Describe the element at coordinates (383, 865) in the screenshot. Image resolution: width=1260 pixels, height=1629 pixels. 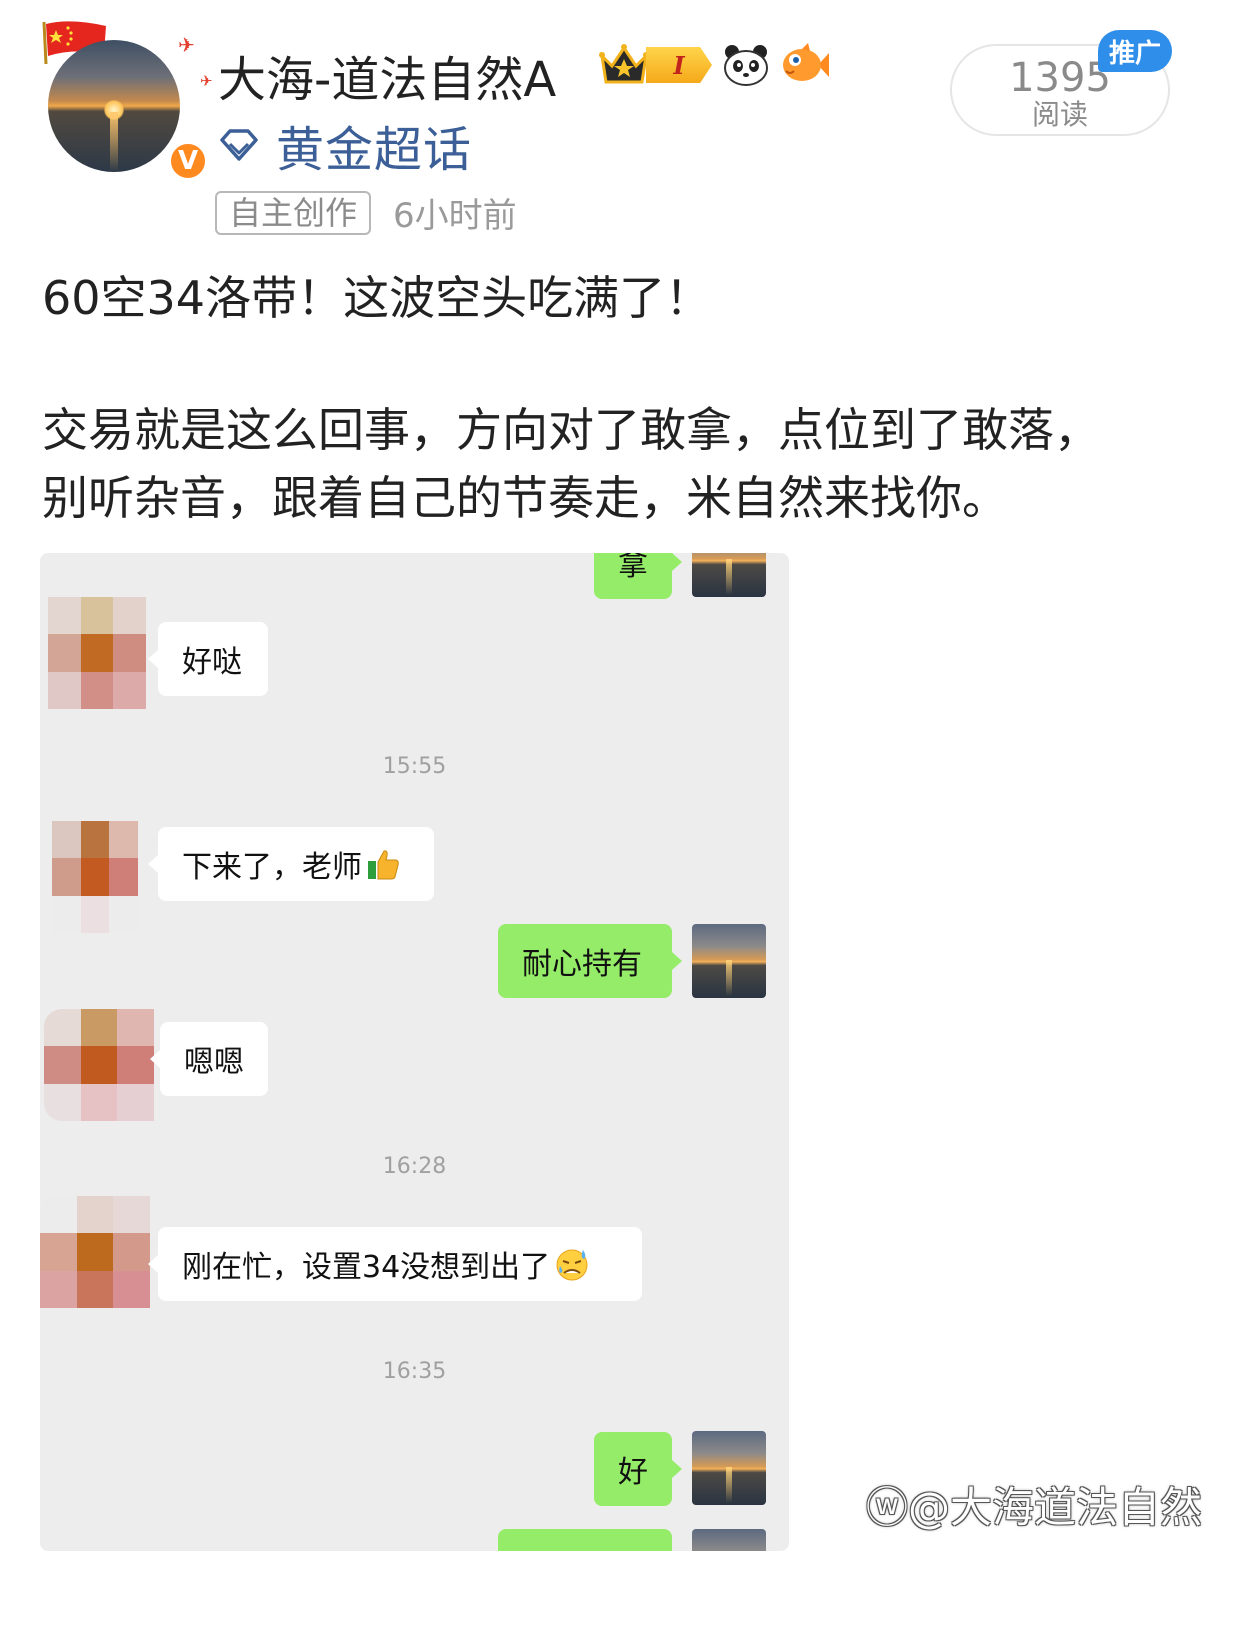
I see `thumbs-up-emoji` at that location.